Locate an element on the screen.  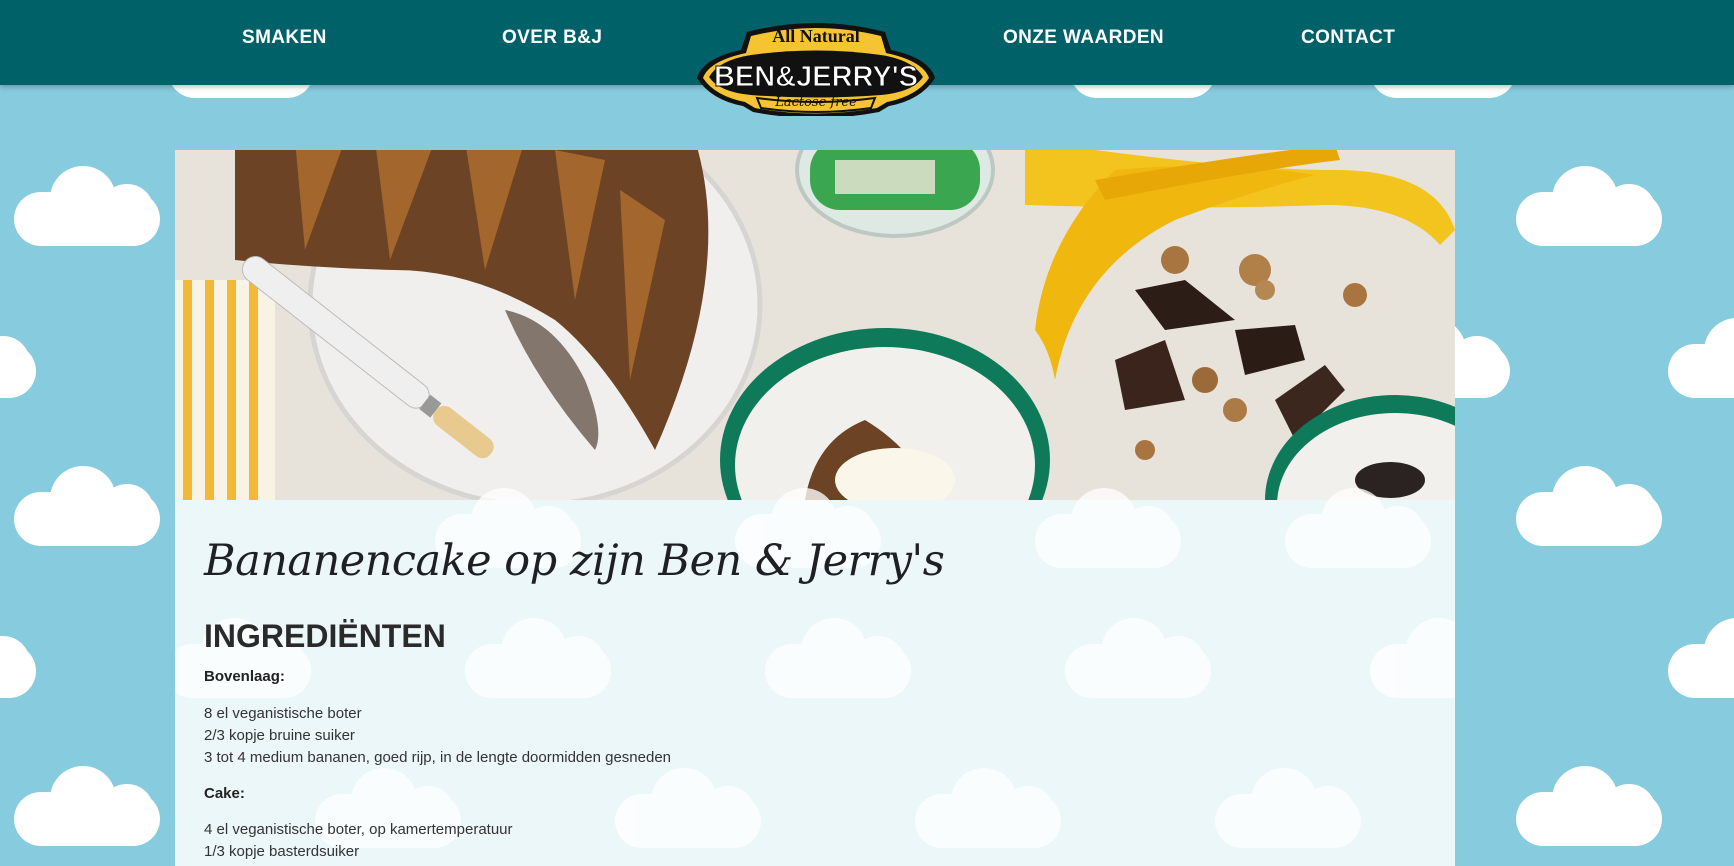
nav-link-contact: CONTACT is located at coordinates (1348, 38).